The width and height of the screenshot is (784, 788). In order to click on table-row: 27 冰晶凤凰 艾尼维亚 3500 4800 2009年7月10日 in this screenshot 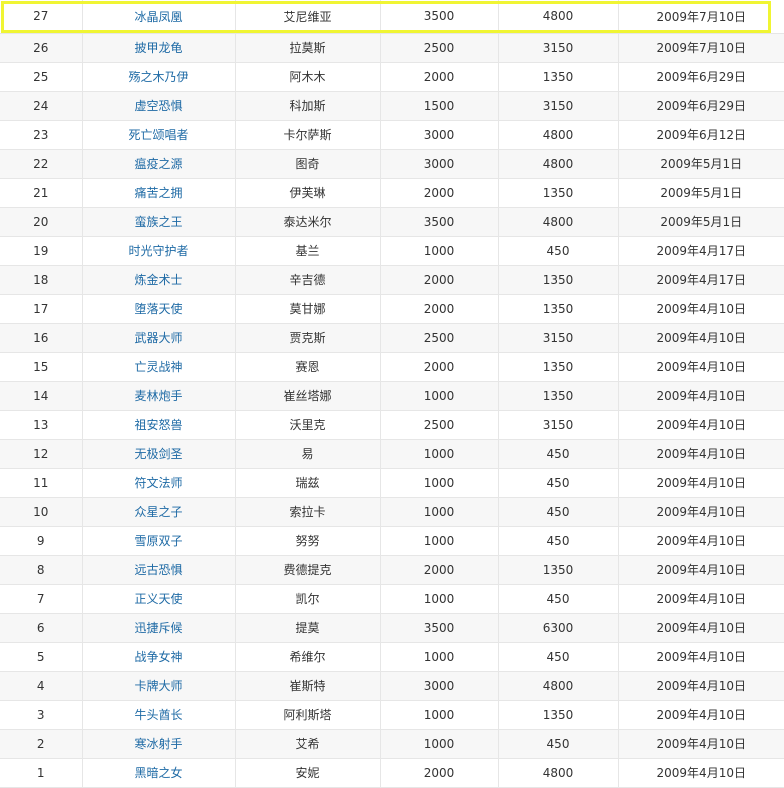, I will do `click(392, 17)`.